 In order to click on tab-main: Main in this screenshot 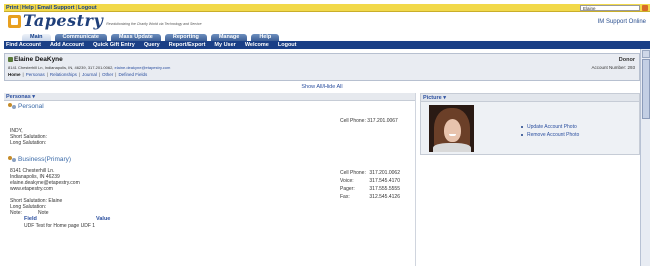, I will do `click(36, 37)`.